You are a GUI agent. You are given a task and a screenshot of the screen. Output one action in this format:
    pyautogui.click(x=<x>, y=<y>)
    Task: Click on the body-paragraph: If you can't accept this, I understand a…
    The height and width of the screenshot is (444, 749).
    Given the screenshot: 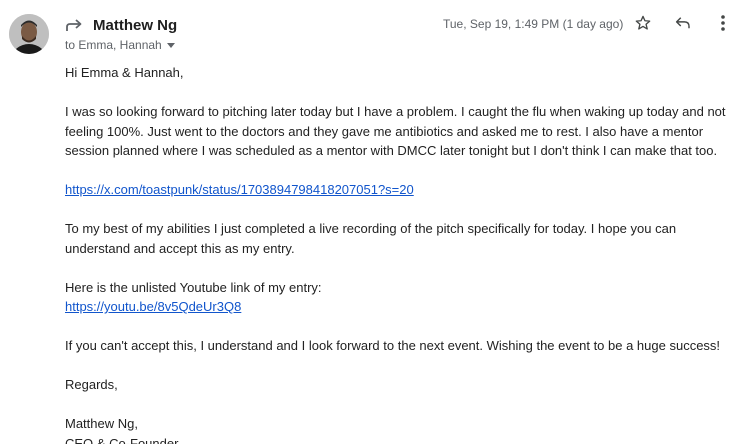 What is the action you would take?
    pyautogui.click(x=393, y=345)
    